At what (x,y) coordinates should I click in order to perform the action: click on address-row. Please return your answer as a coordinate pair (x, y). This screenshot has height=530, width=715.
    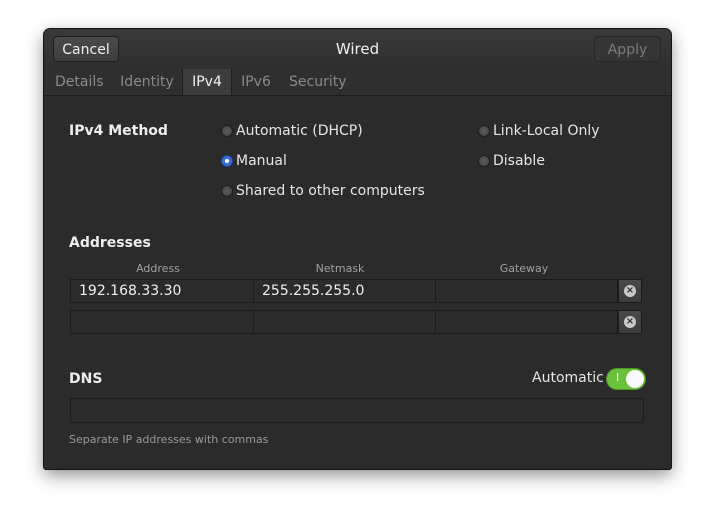
    Looking at the image, I should click on (344, 322).